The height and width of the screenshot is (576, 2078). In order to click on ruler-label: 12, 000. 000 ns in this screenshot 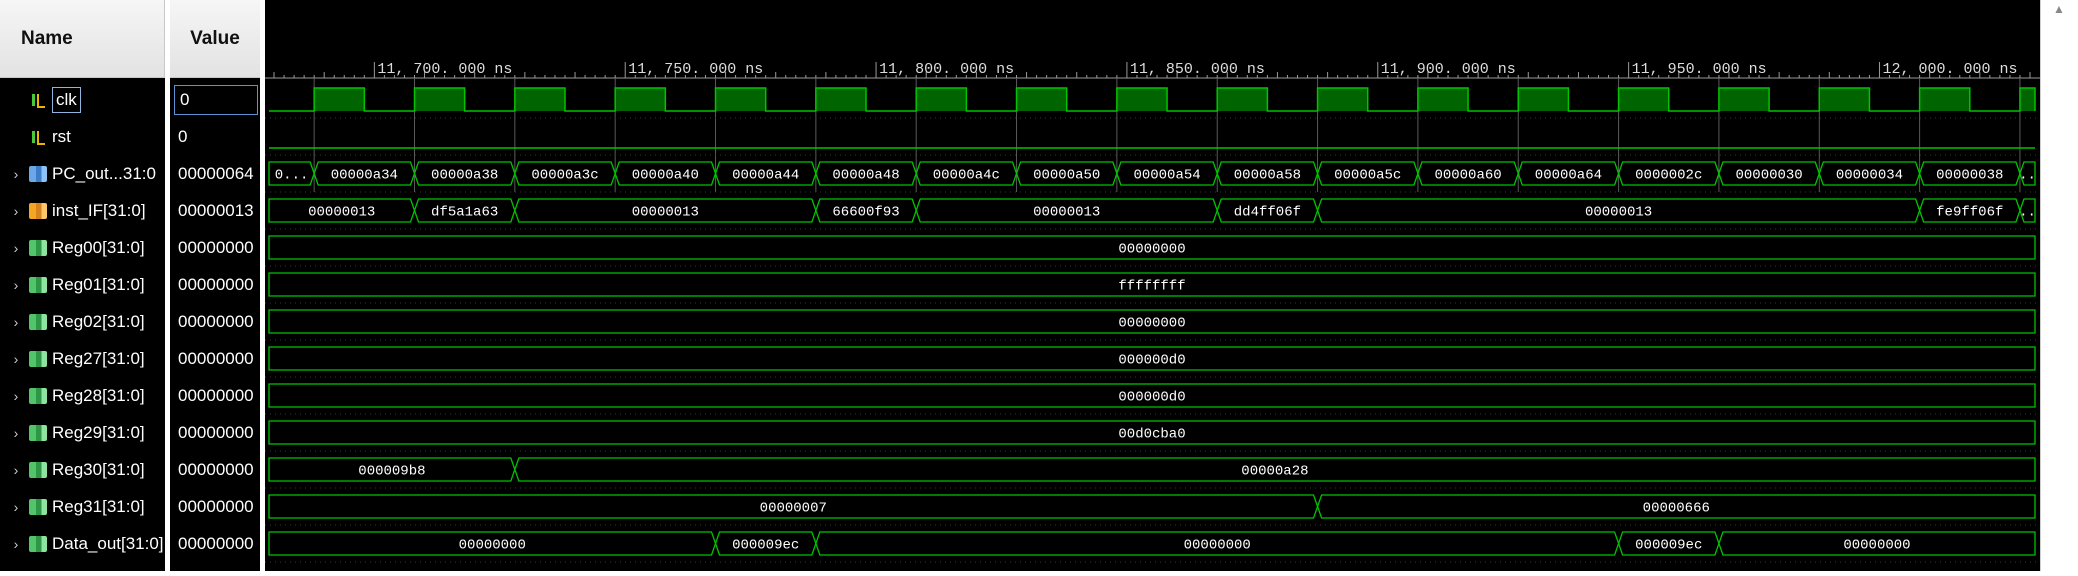, I will do `click(1949, 69)`.